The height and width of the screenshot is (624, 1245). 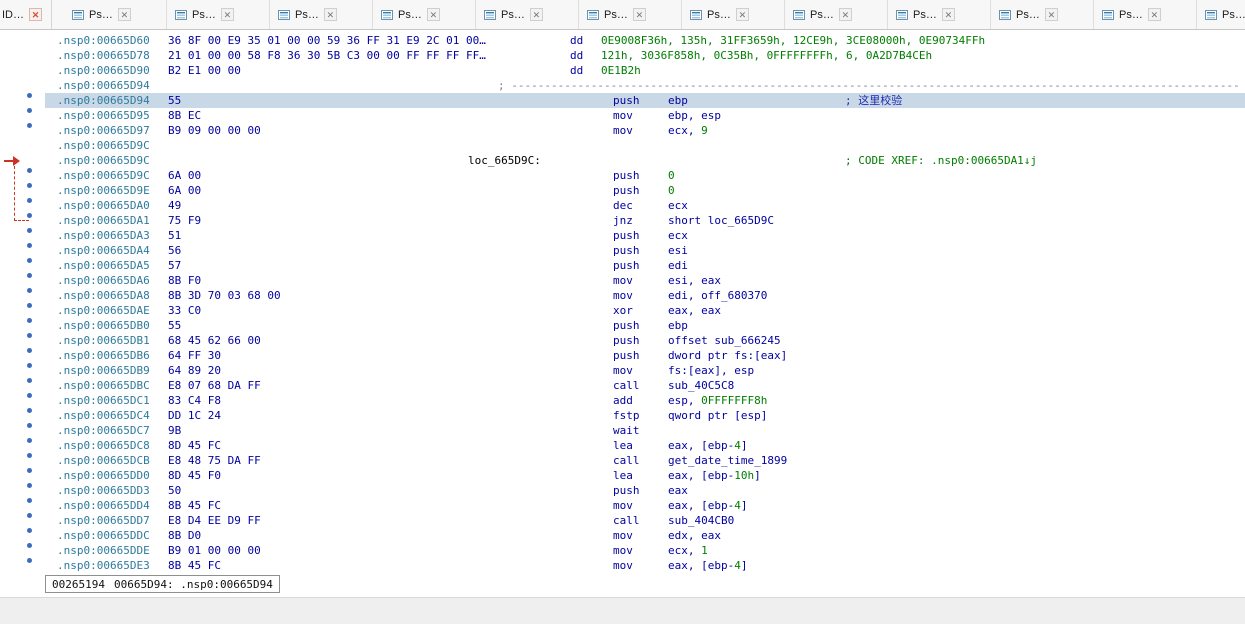 I want to click on bytes: 33 C0, so click(x=185, y=310).